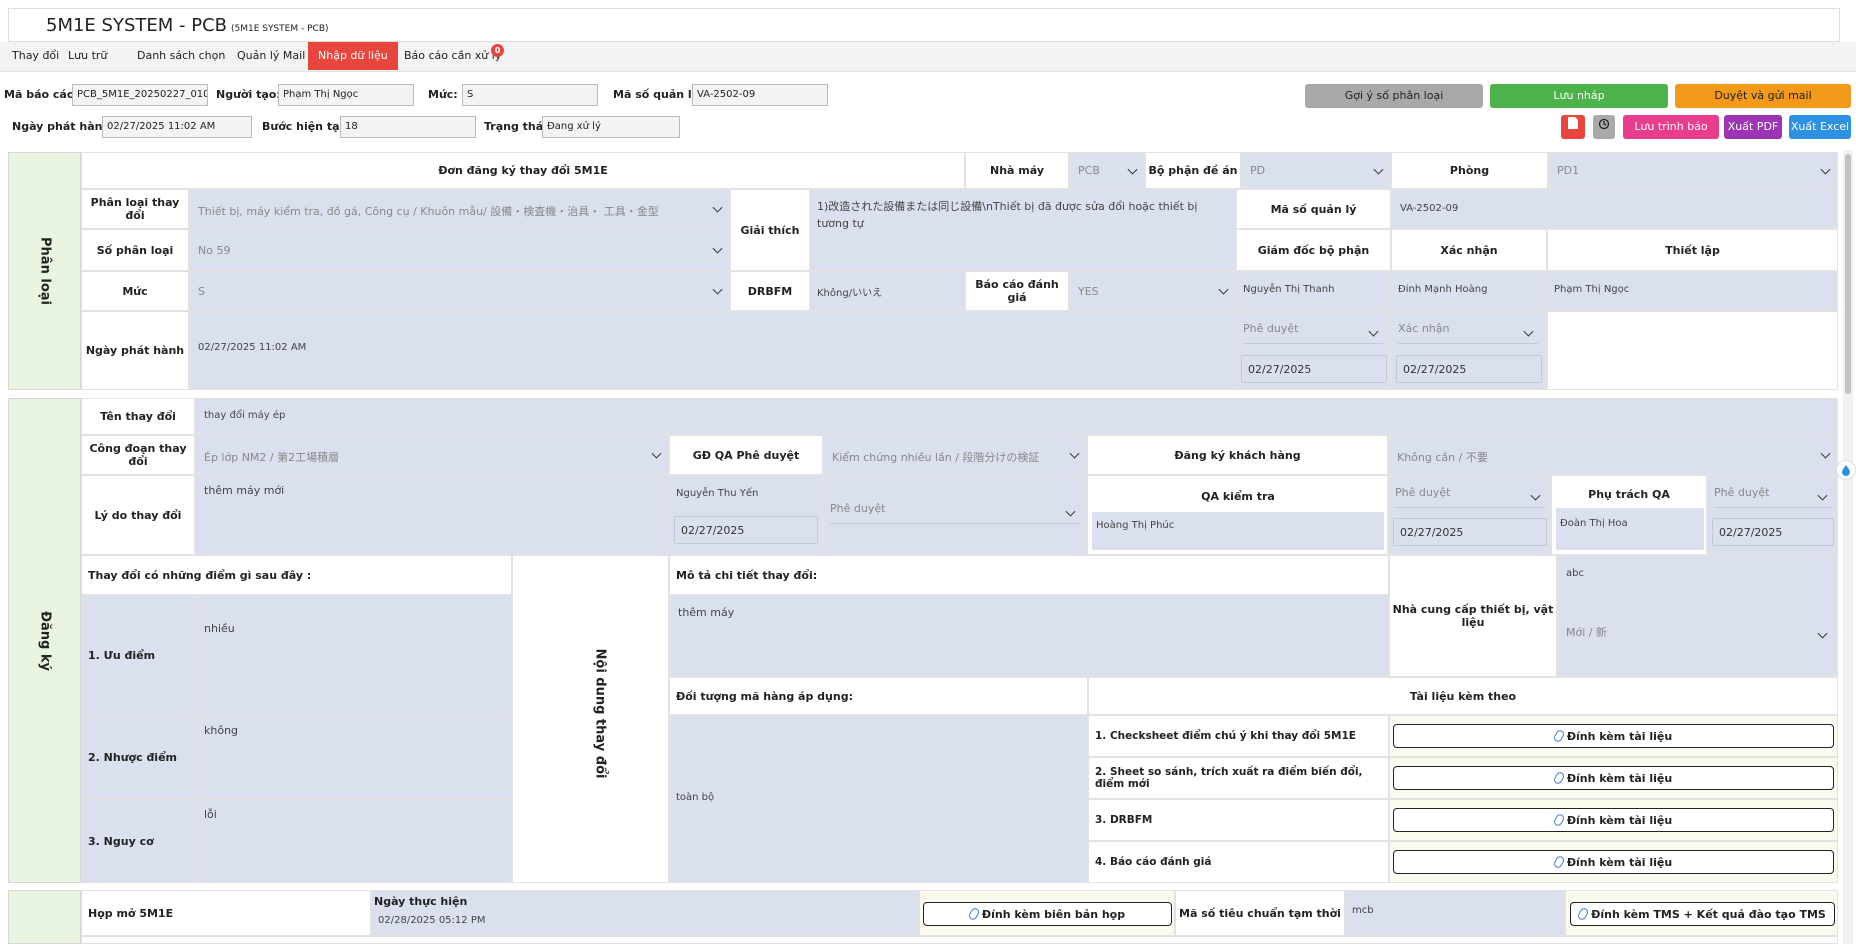 This screenshot has height=944, width=1856. I want to click on tab-danh-sach-chon: Danh sách chọn, so click(181, 56).